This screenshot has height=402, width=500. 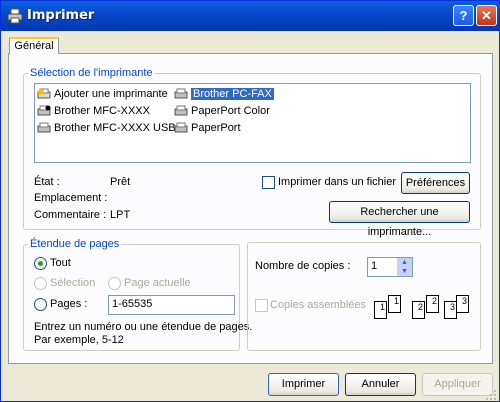 I want to click on printer-item-brother-pc-fax: Brother PC-FAX, so click(x=224, y=94).